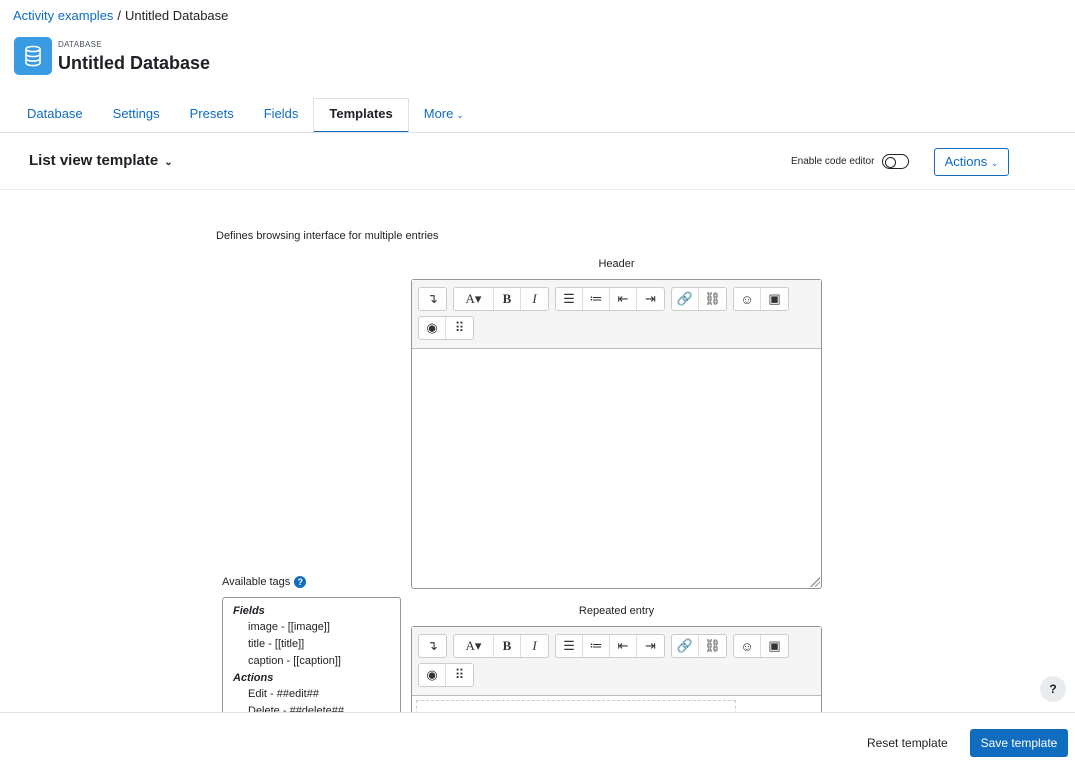  I want to click on tab-presets: Presets, so click(212, 115).